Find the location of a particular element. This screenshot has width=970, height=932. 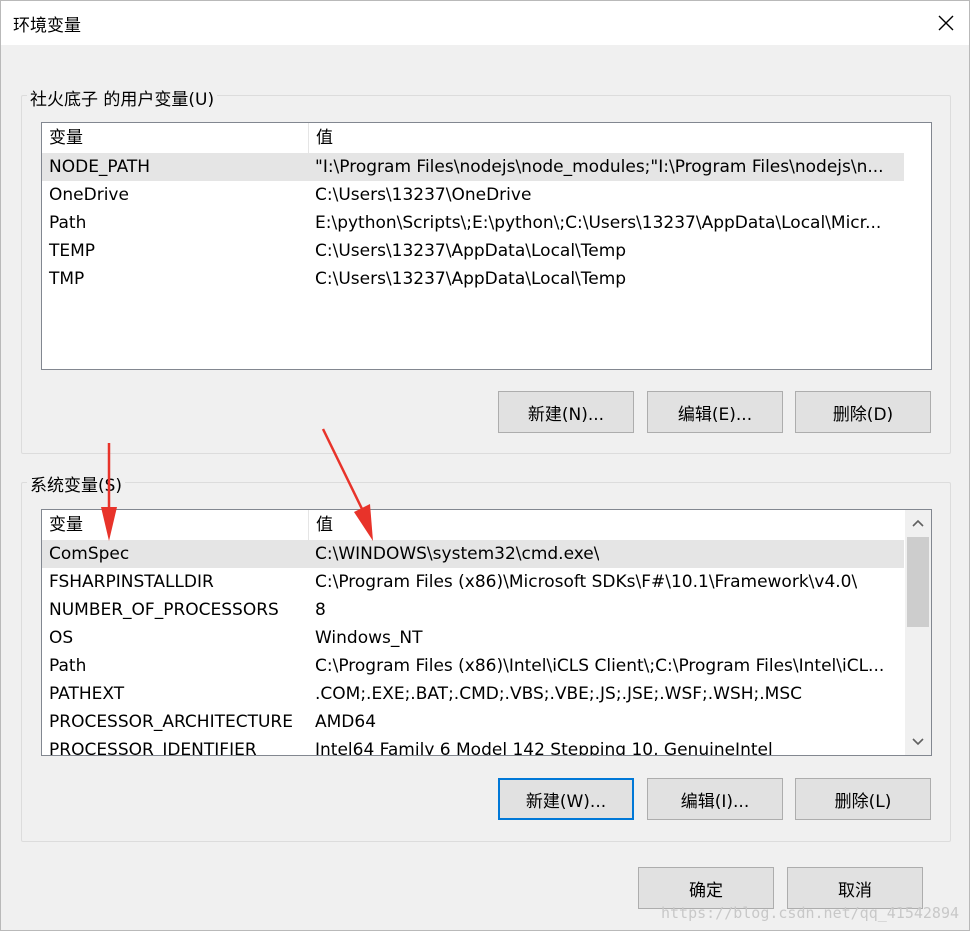

chevron-down-icon is located at coordinates (918, 742).